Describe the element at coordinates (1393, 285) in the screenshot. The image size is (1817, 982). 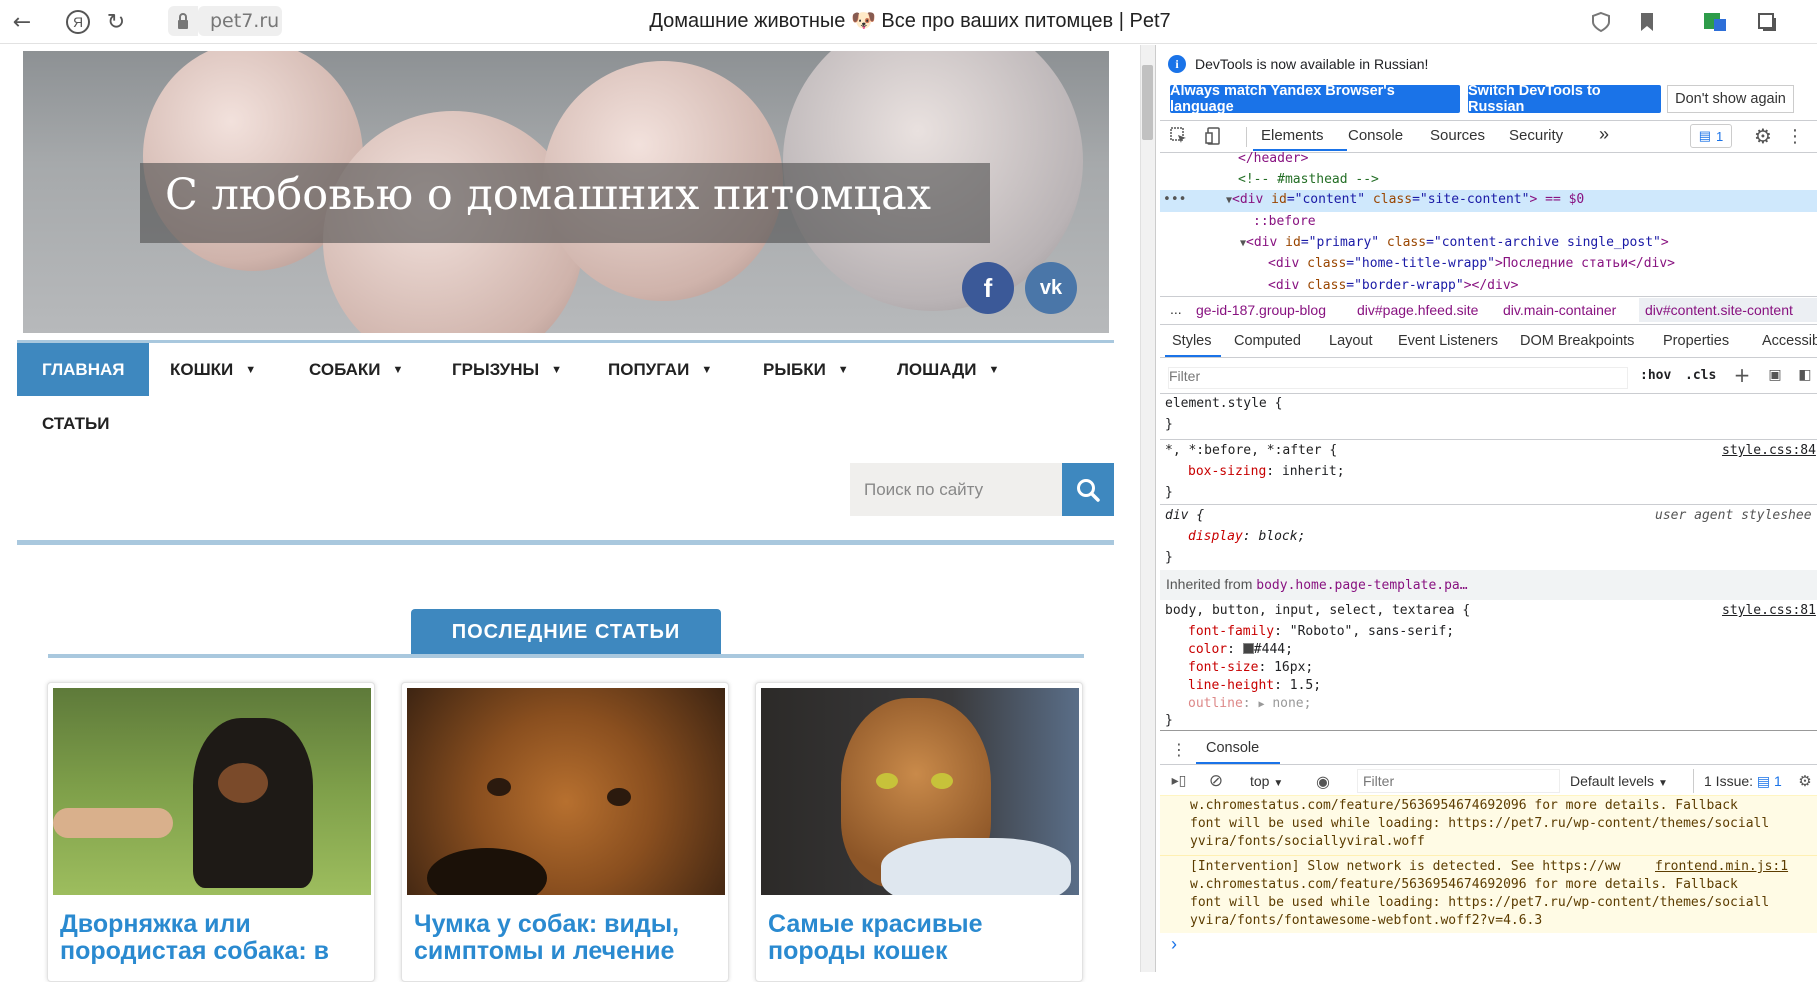
I see `dom-line: <div class="border-wrapp"></div>` at that location.